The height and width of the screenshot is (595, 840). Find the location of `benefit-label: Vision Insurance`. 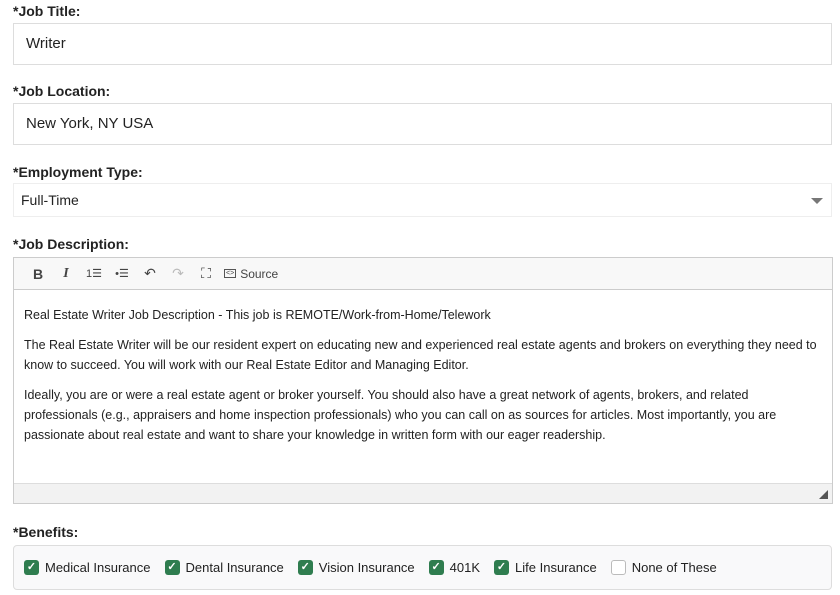

benefit-label: Vision Insurance is located at coordinates (366, 567).